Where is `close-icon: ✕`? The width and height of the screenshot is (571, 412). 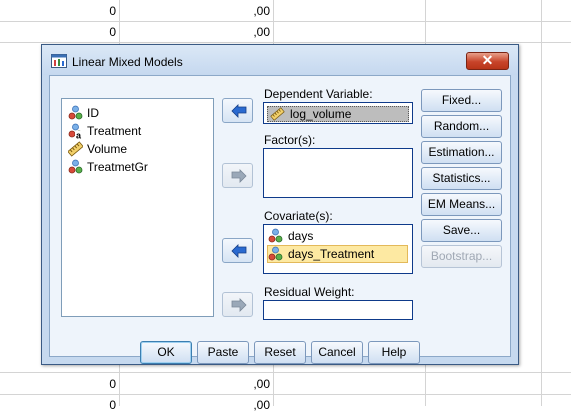 close-icon: ✕ is located at coordinates (487, 60).